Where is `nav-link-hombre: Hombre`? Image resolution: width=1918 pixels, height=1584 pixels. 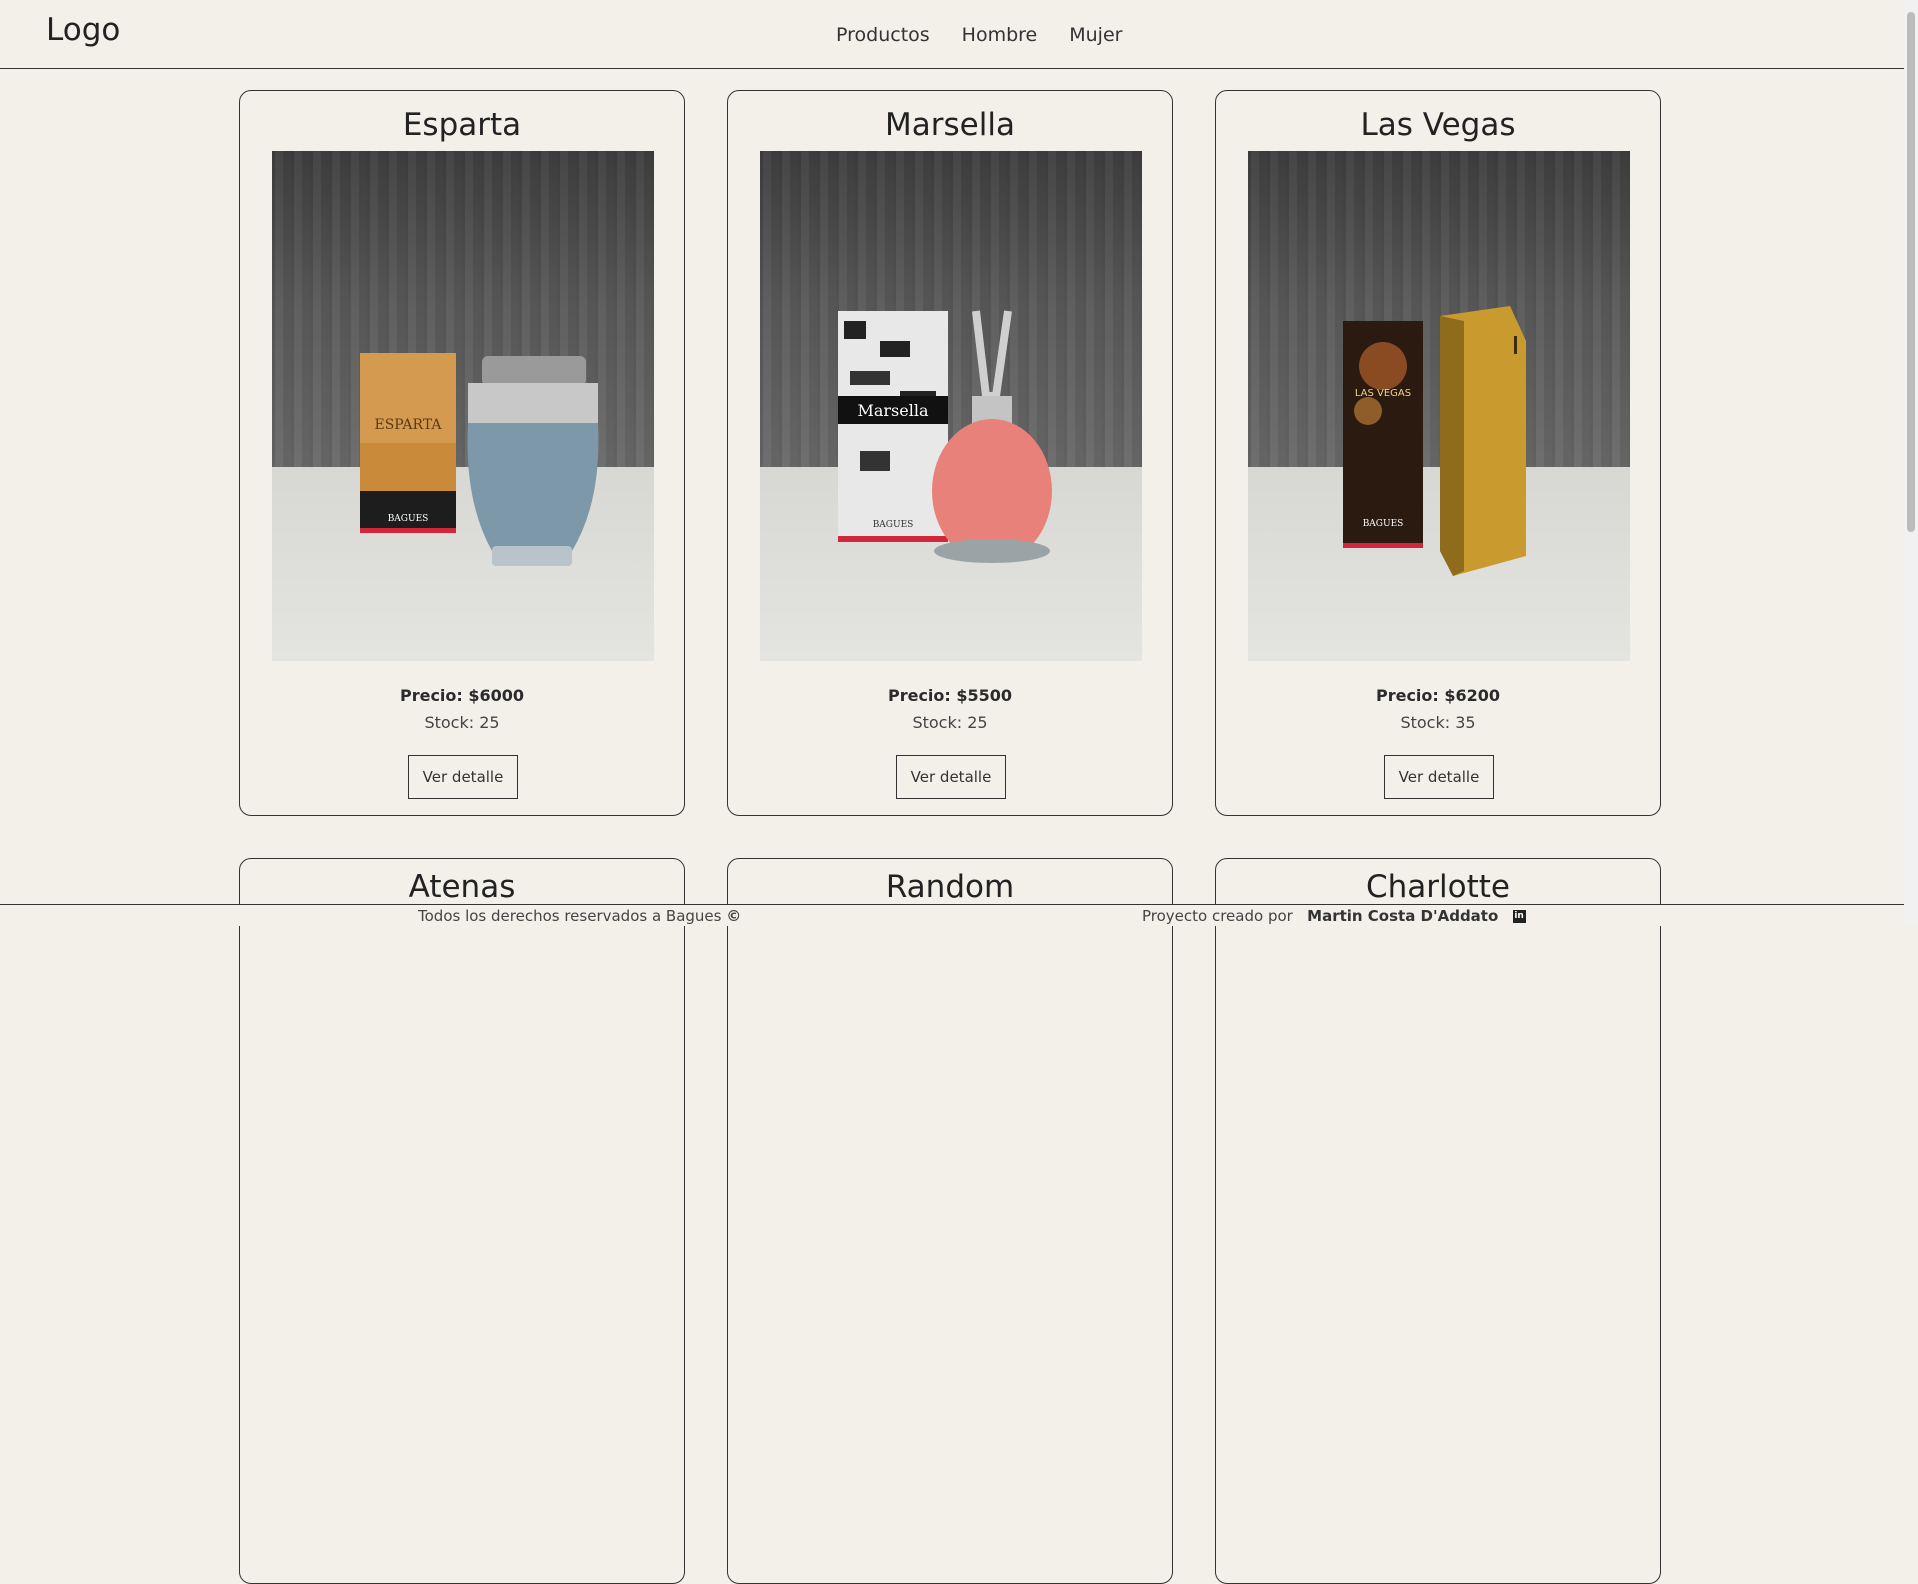
nav-link-hombre: Hombre is located at coordinates (1000, 35).